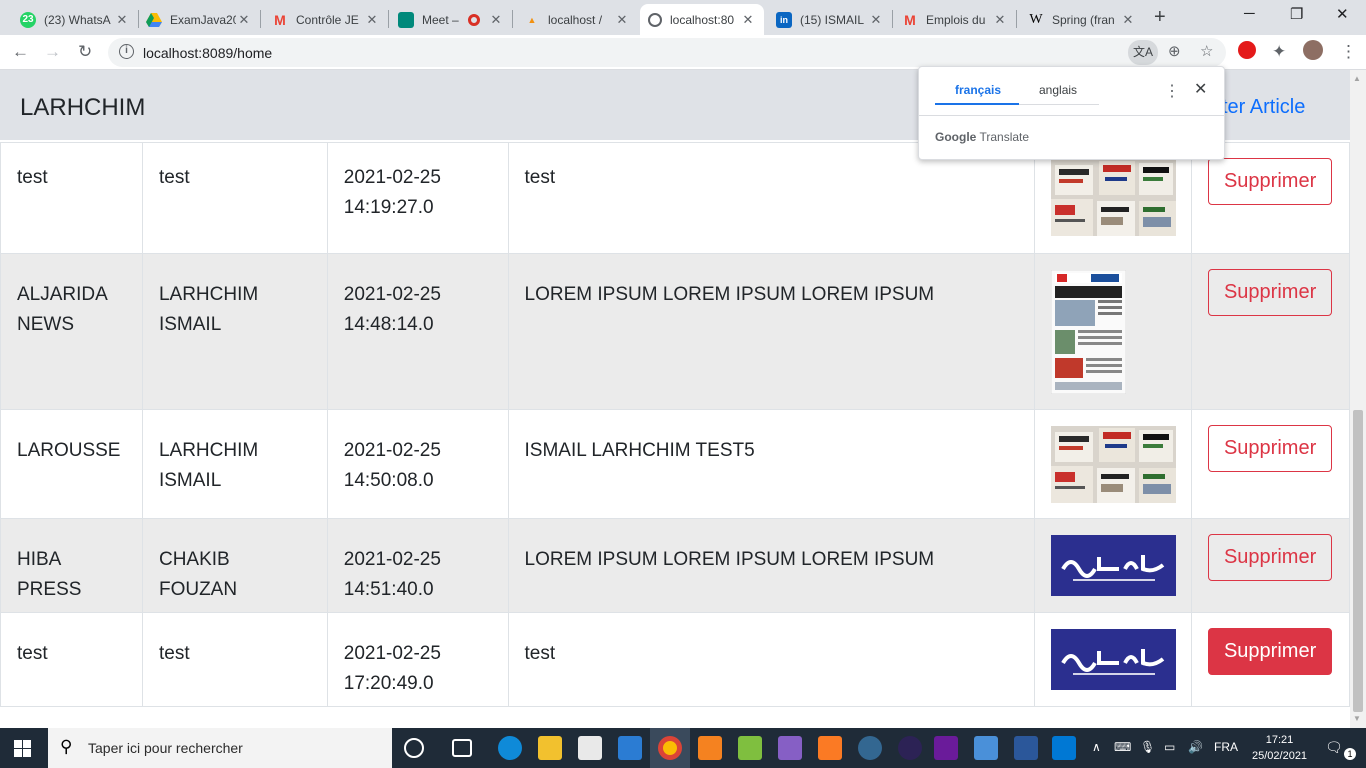  What do you see at coordinates (1296, 14) in the screenshot?
I see `maximize-icon: ❐` at bounding box center [1296, 14].